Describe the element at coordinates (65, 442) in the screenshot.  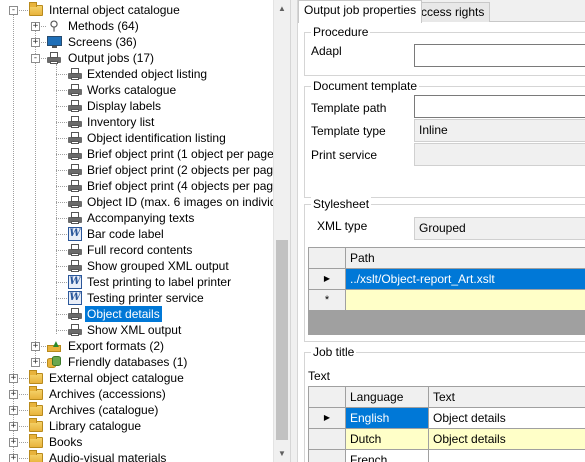
I see `tree-node-label: Books` at that location.